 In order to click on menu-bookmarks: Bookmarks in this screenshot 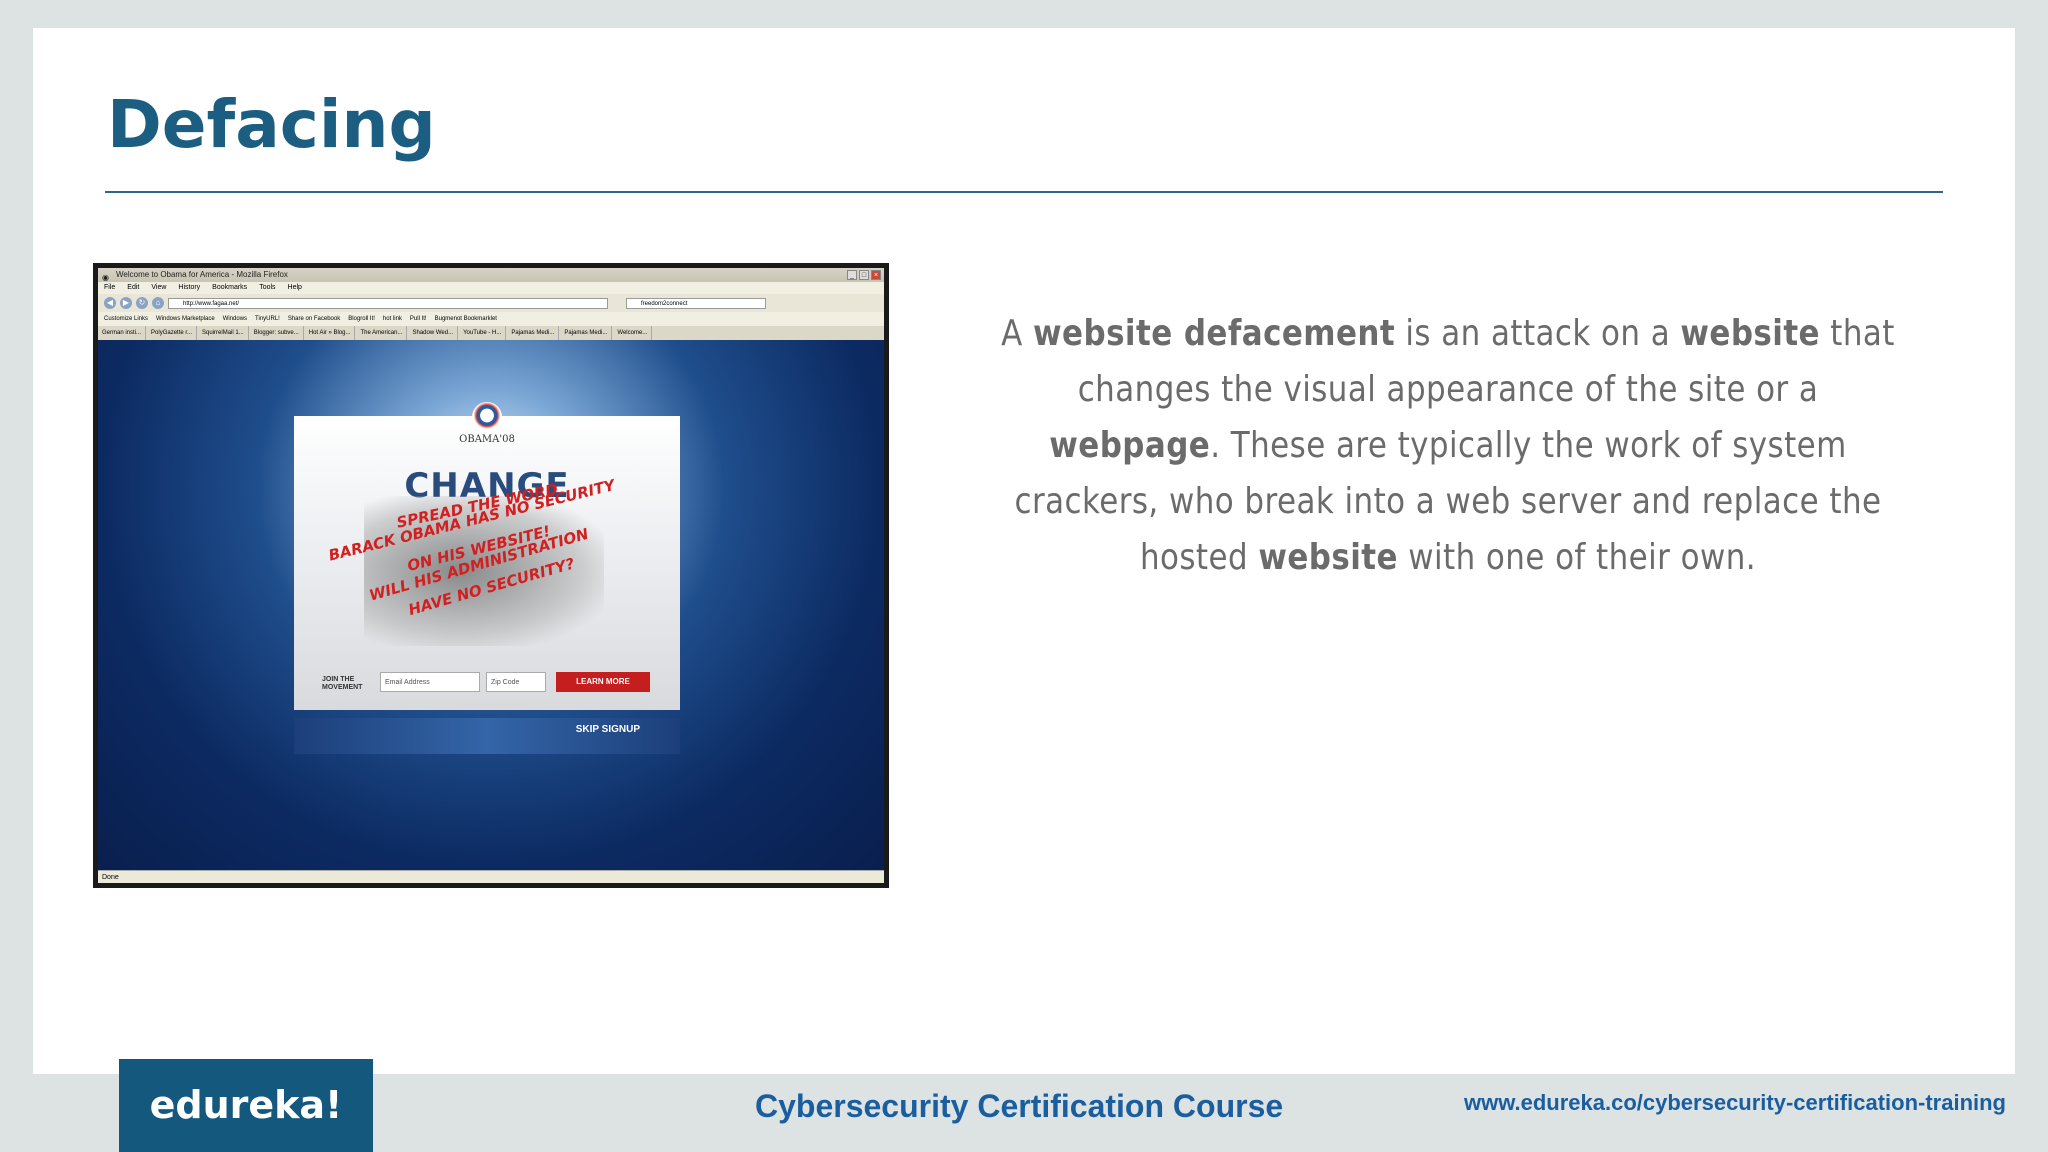, I will do `click(229, 288)`.